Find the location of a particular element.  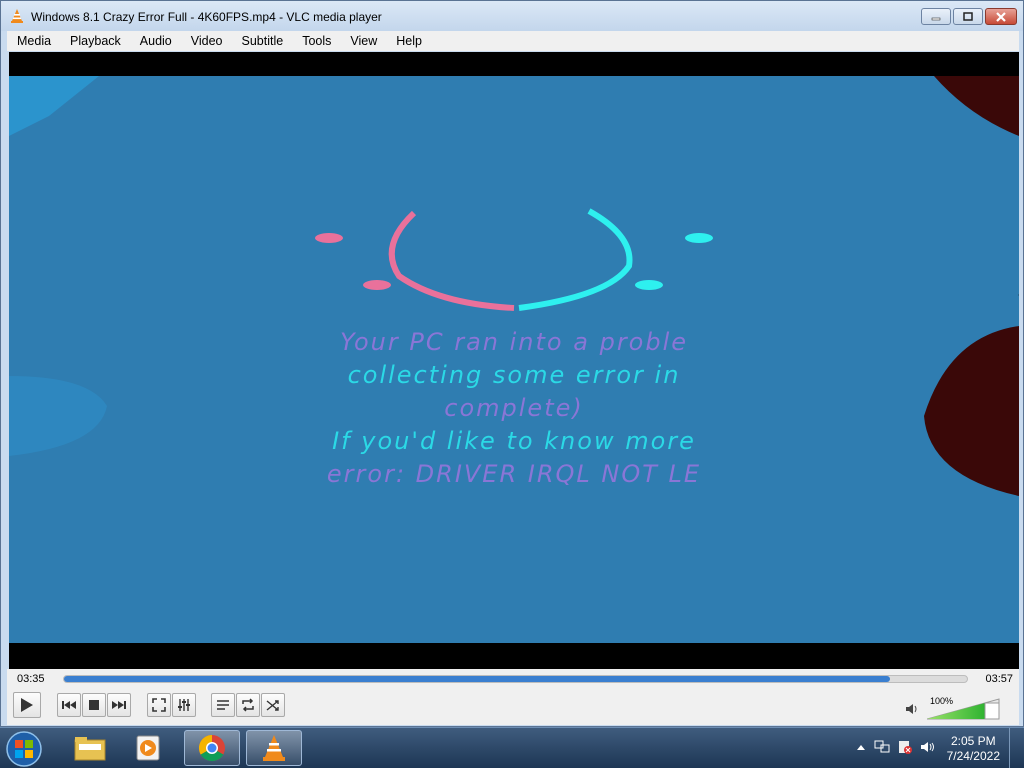

fullscreen-button is located at coordinates (159, 705).